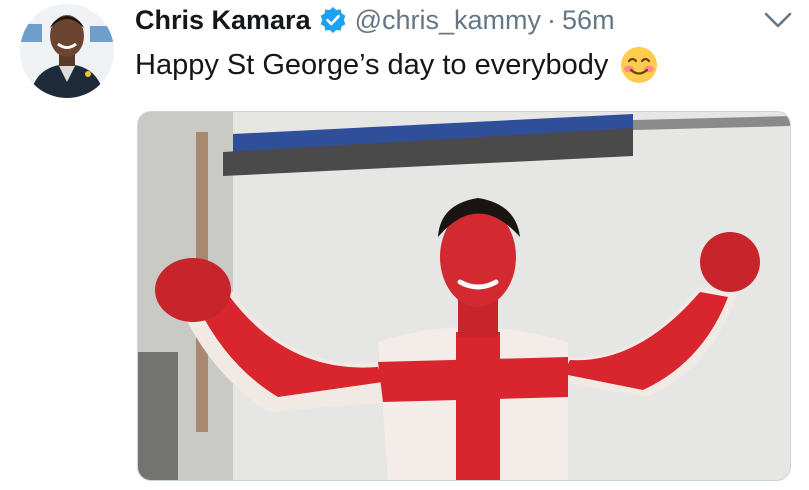 The width and height of the screenshot is (809, 490). Describe the element at coordinates (223, 20) in the screenshot. I see `author-name: Chris Kamara` at that location.